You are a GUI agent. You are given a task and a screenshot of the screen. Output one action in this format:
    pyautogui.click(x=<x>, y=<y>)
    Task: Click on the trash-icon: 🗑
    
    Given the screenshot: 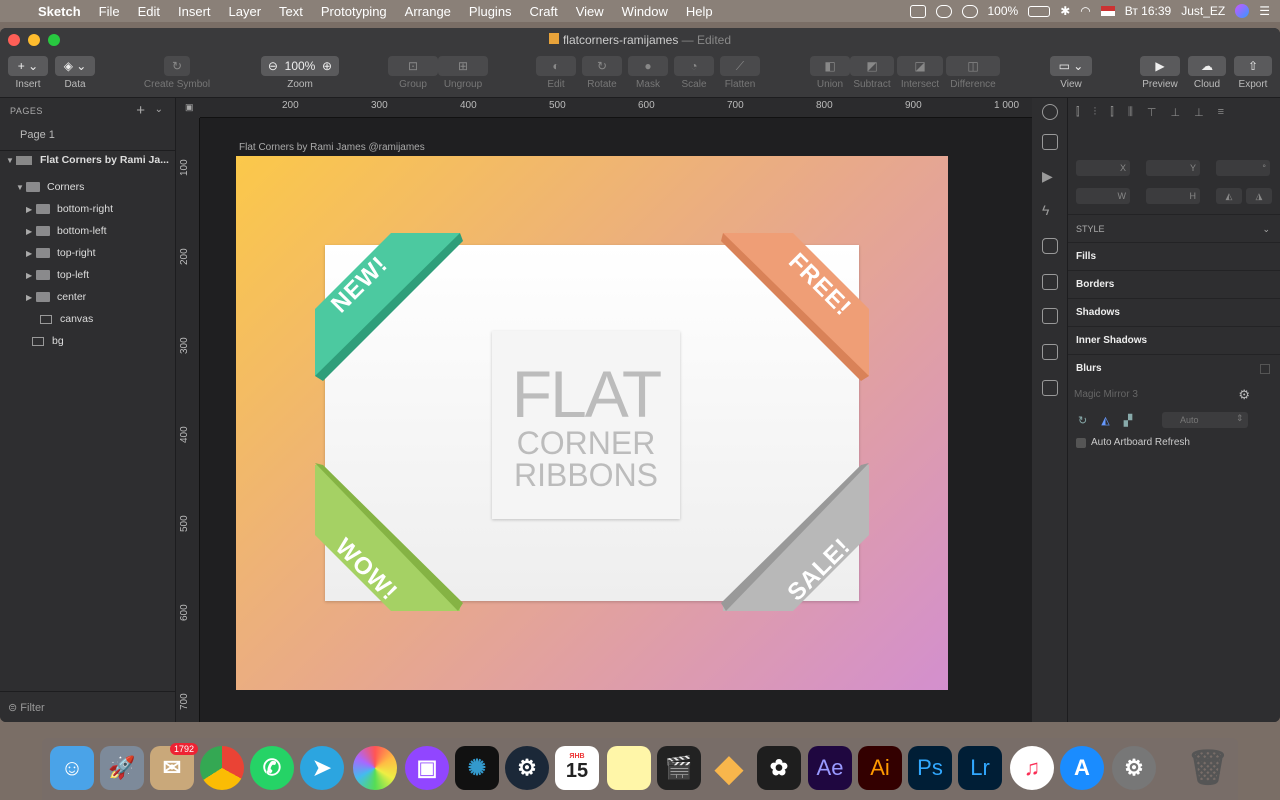 What is the action you would take?
    pyautogui.click(x=1208, y=768)
    